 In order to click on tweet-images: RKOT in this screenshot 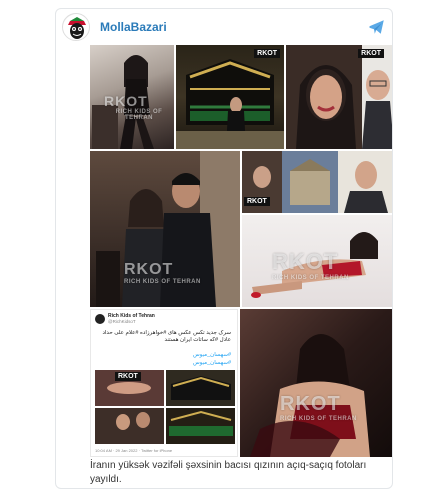, I will do `click(165, 407)`.